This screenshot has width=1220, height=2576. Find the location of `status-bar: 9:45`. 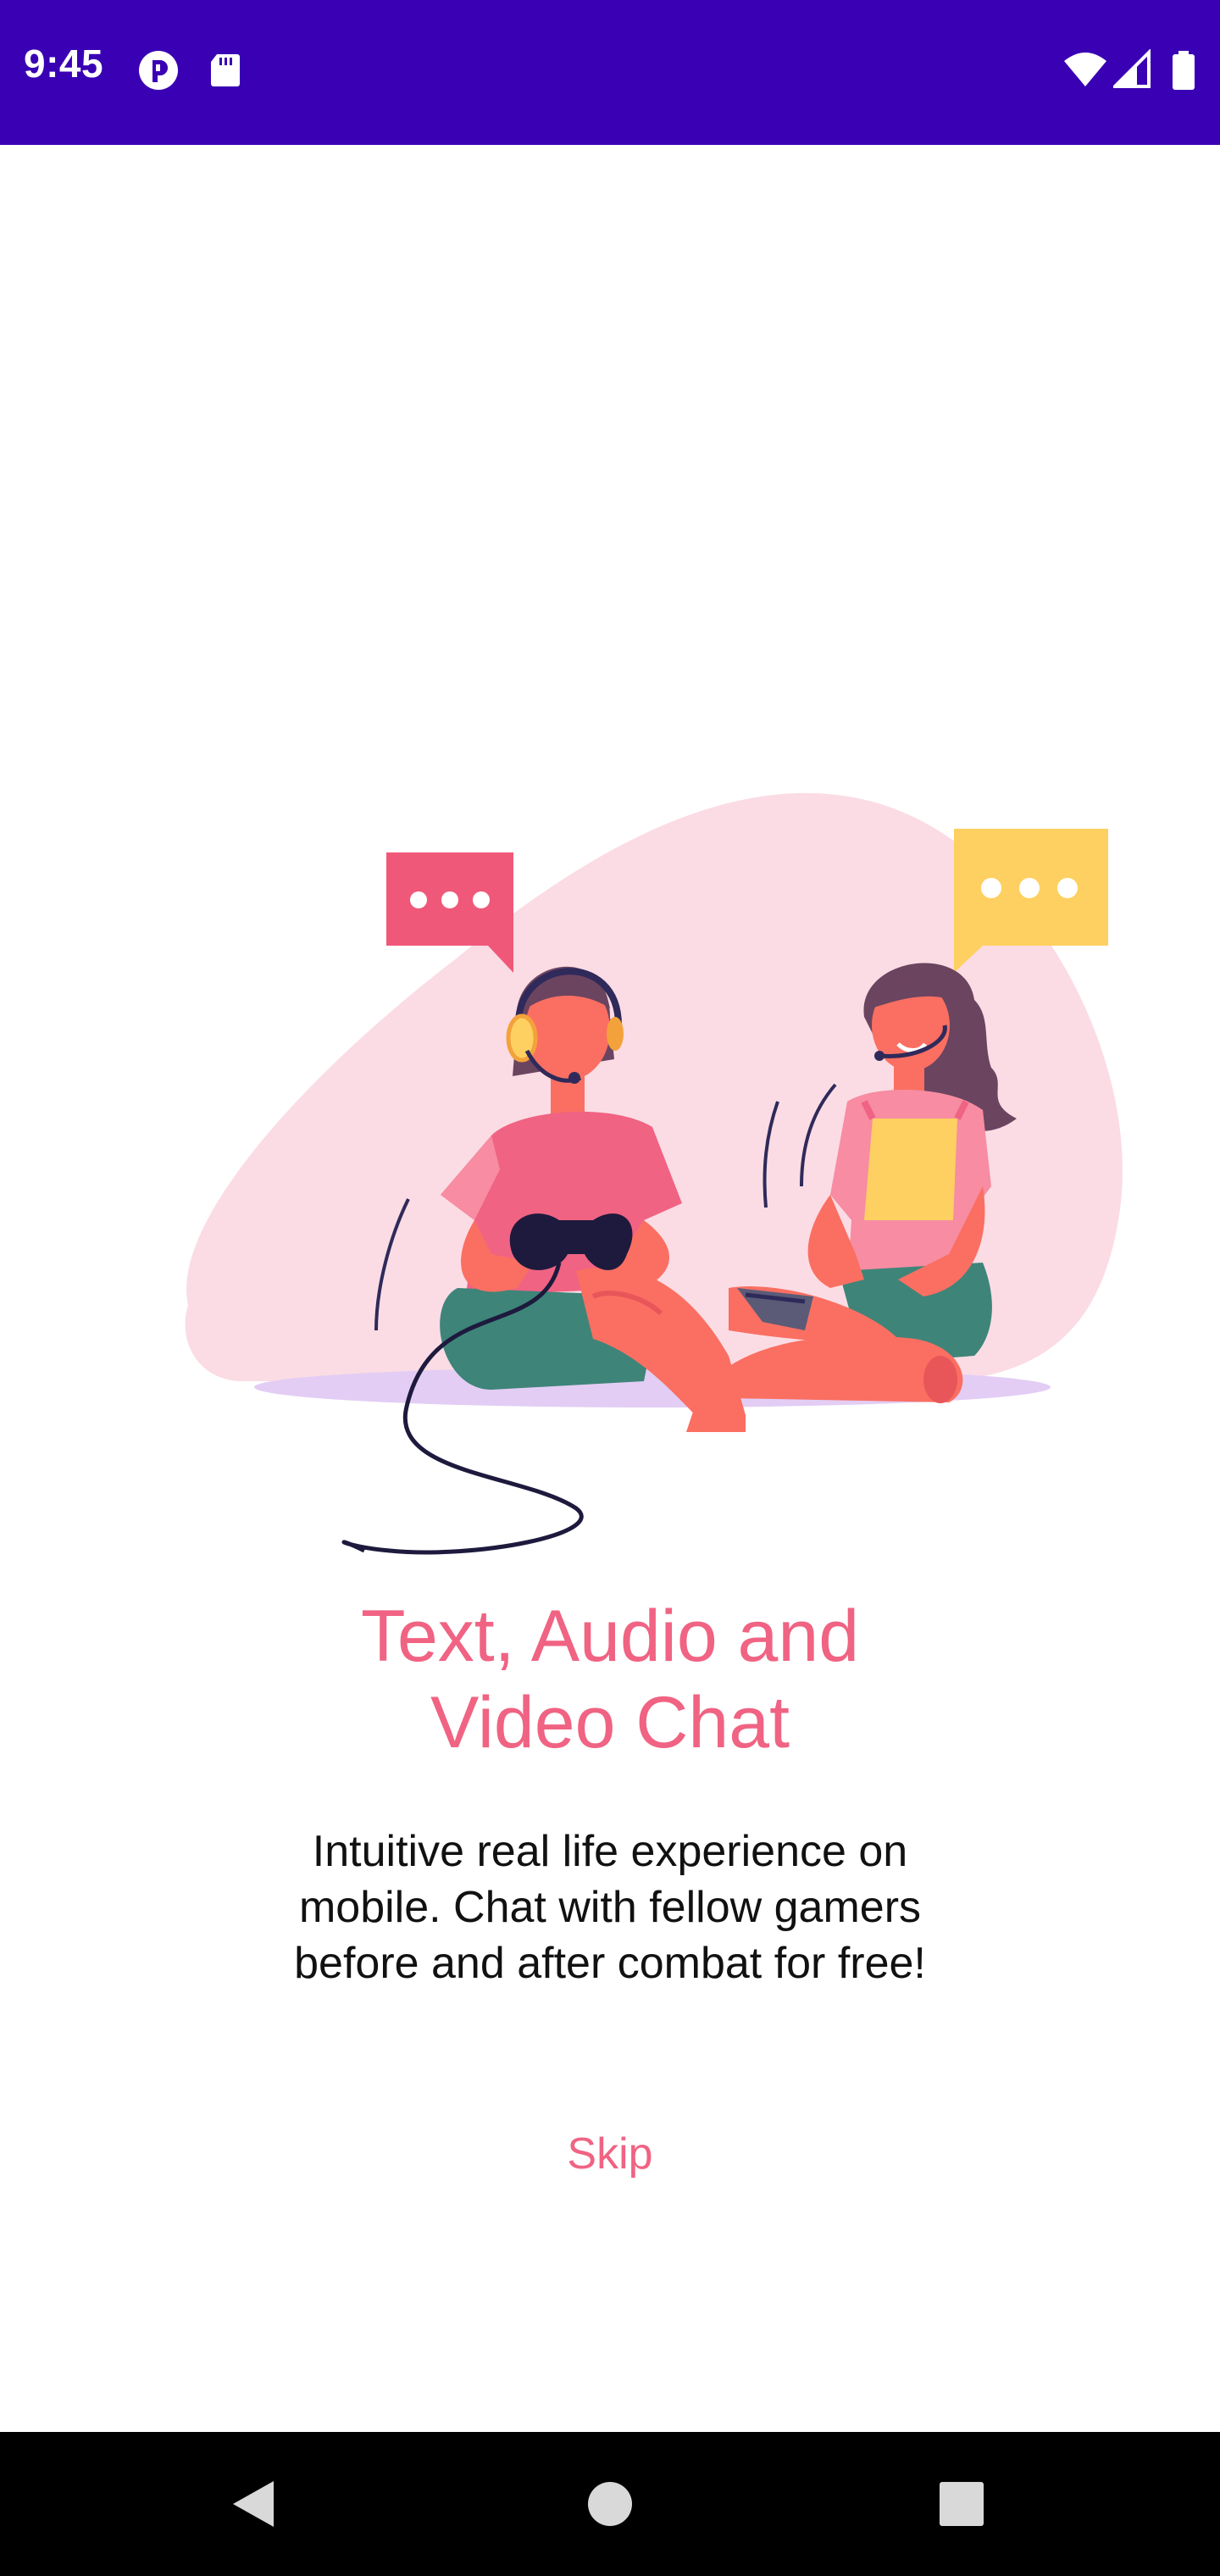

status-bar: 9:45 is located at coordinates (610, 72).